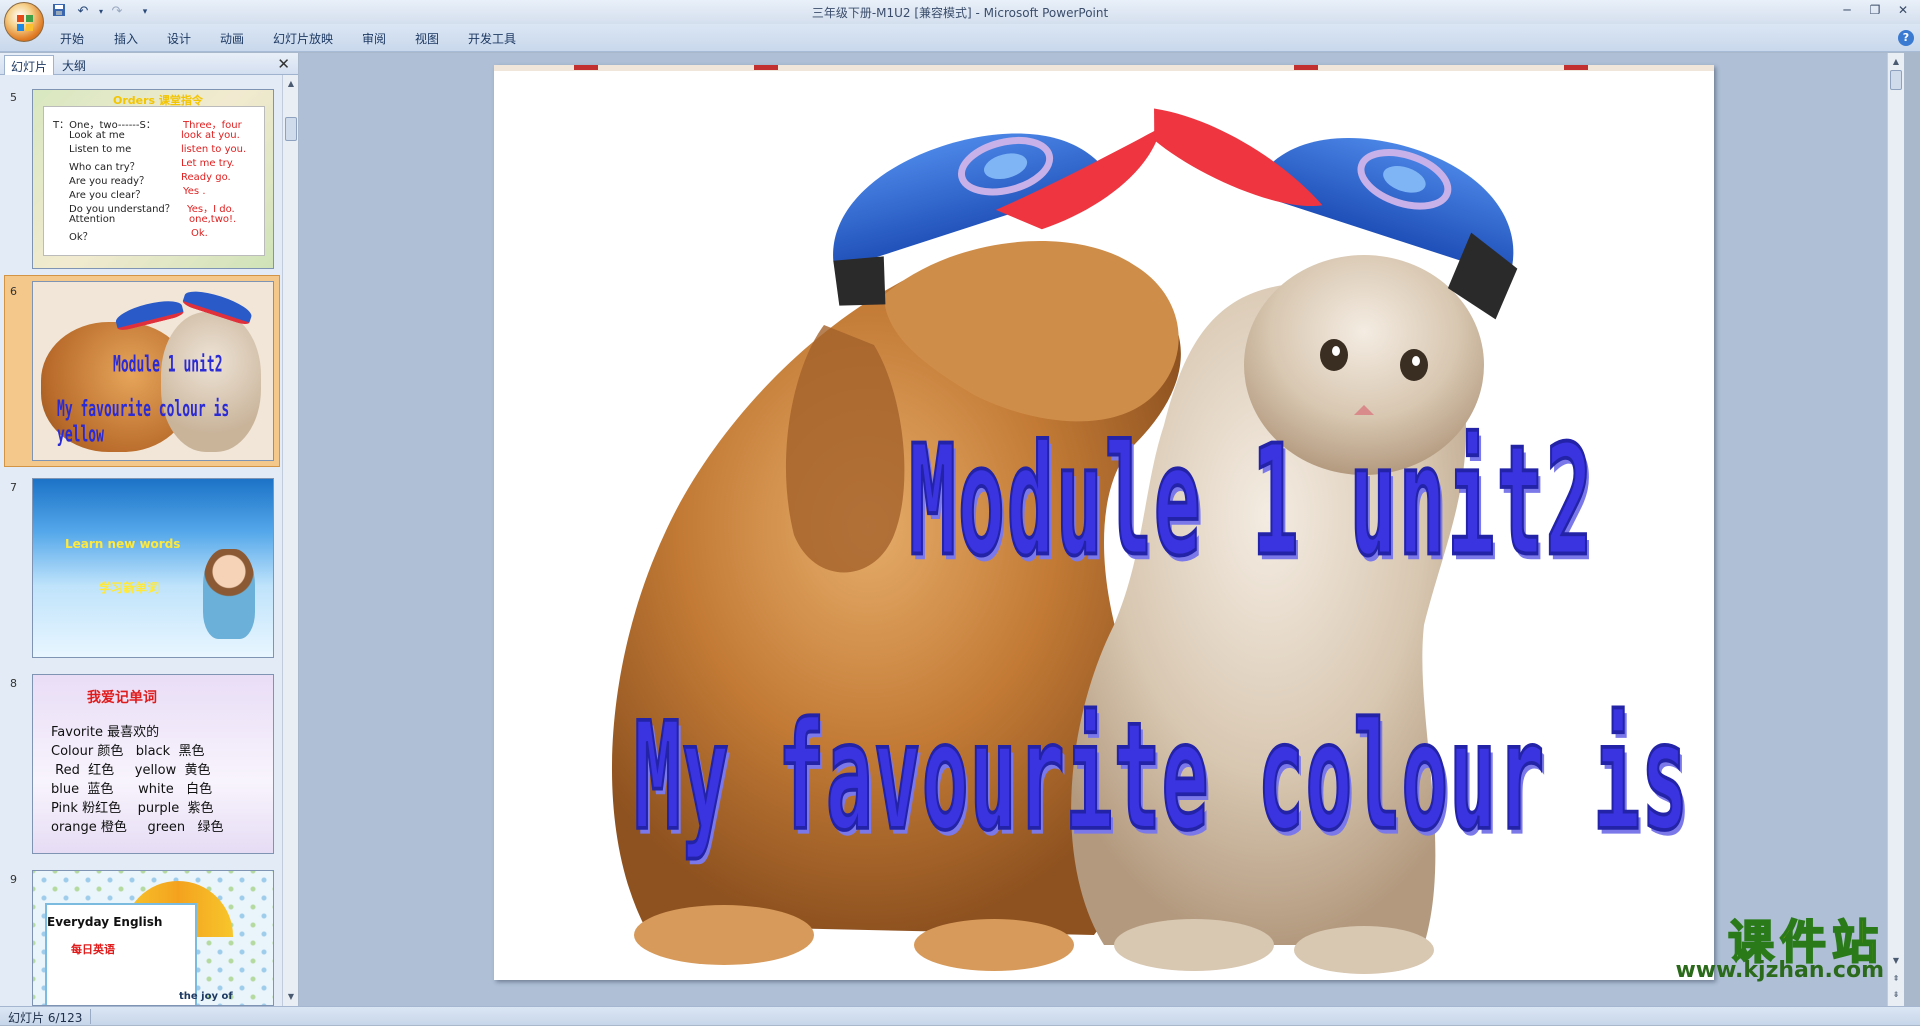  What do you see at coordinates (90, 1016) in the screenshot?
I see `status-divider` at bounding box center [90, 1016].